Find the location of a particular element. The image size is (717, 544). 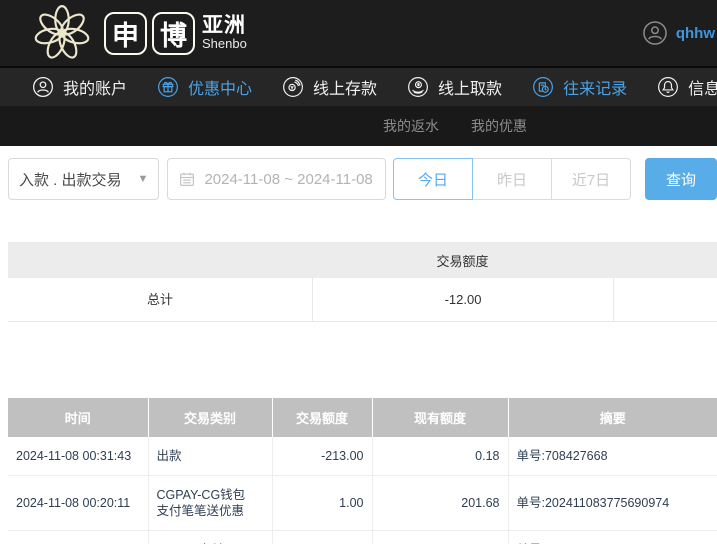

user-area: qhhw is located at coordinates (678, 33).